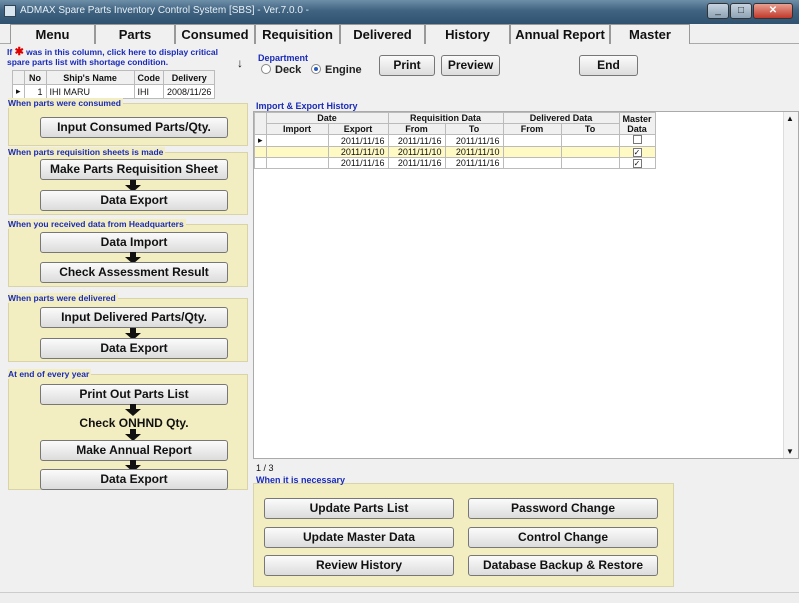 This screenshot has width=799, height=603. I want to click on tab-history: History, so click(467, 34).